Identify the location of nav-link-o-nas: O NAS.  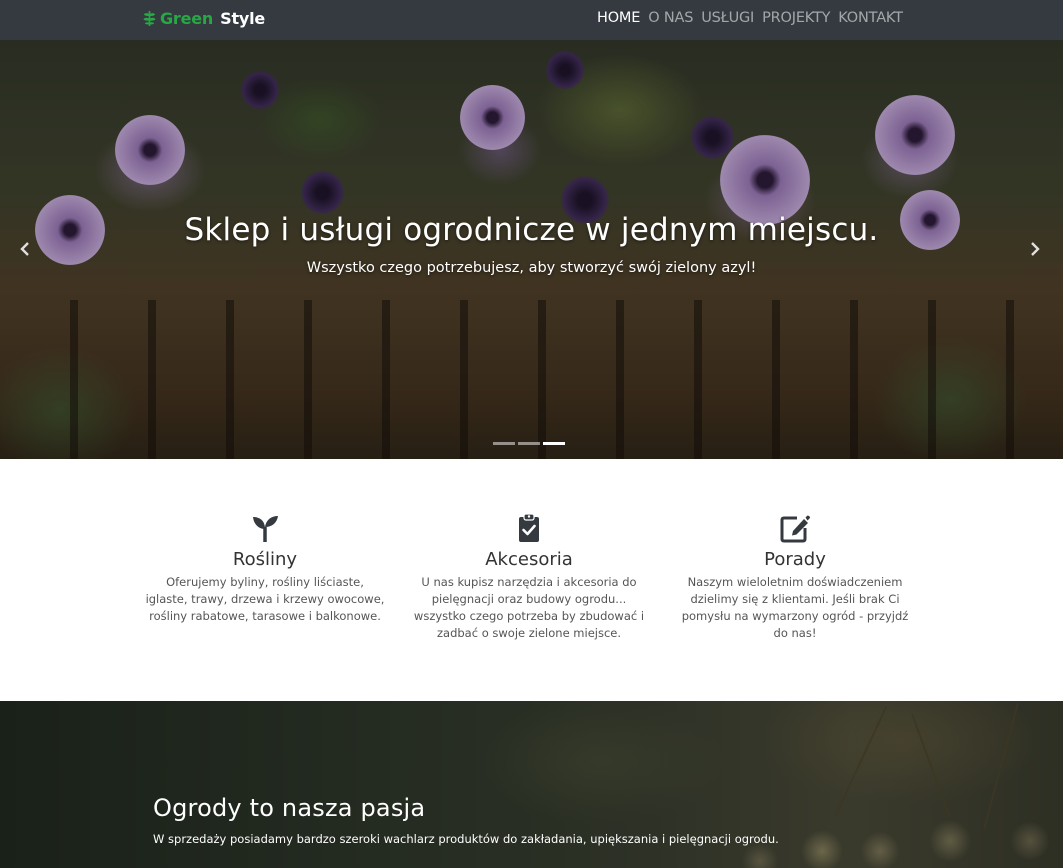
(670, 18).